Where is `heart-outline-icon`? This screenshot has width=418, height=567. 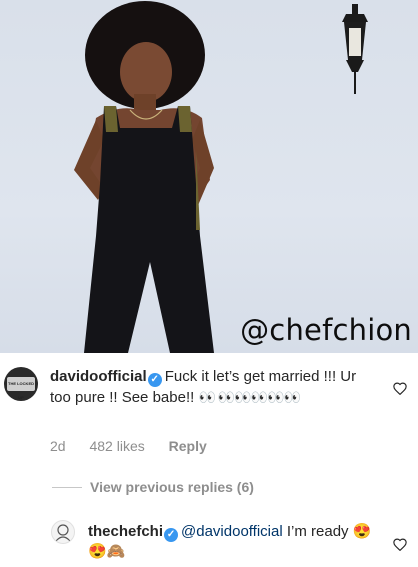
heart-outline-icon is located at coordinates (400, 544).